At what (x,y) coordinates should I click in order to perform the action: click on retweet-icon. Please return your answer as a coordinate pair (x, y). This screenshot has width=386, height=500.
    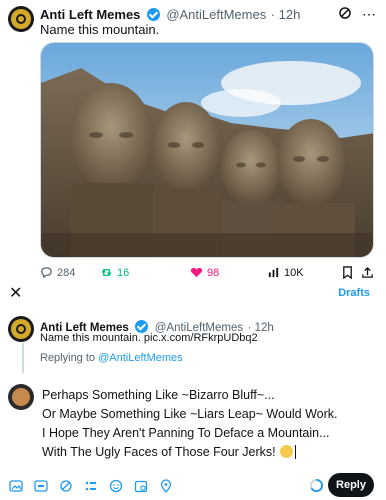
    Looking at the image, I should click on (106, 272).